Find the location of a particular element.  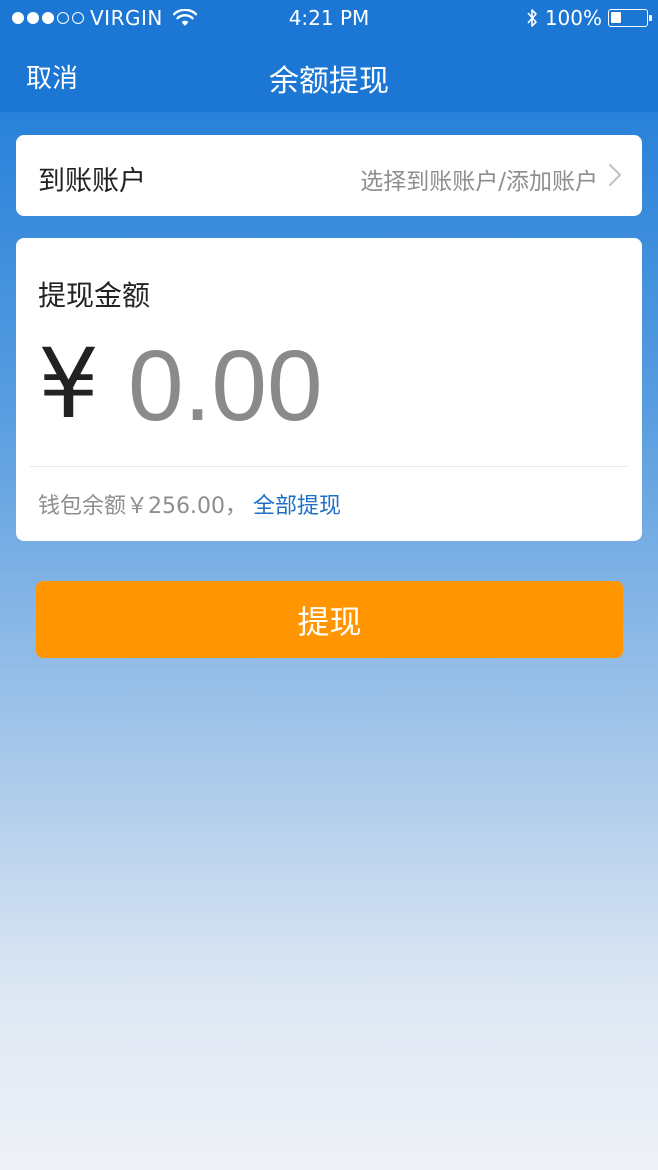

status-right: 100% is located at coordinates (588, 18).